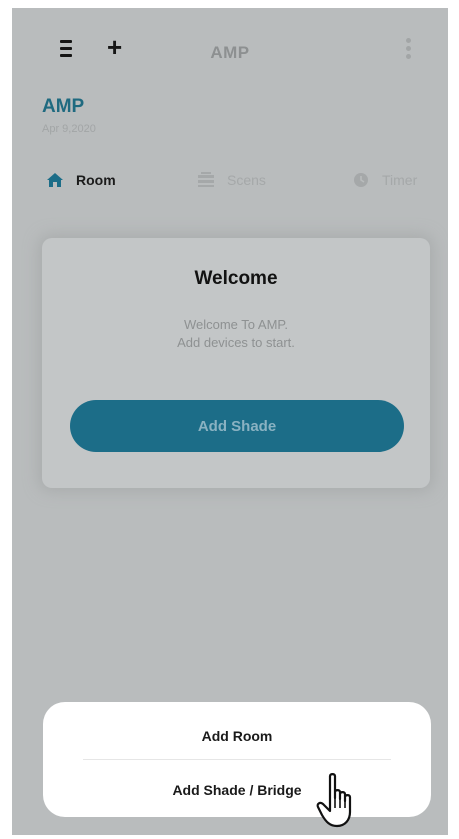  Describe the element at coordinates (237, 426) in the screenshot. I see `add-shade-button: Add Shade` at that location.